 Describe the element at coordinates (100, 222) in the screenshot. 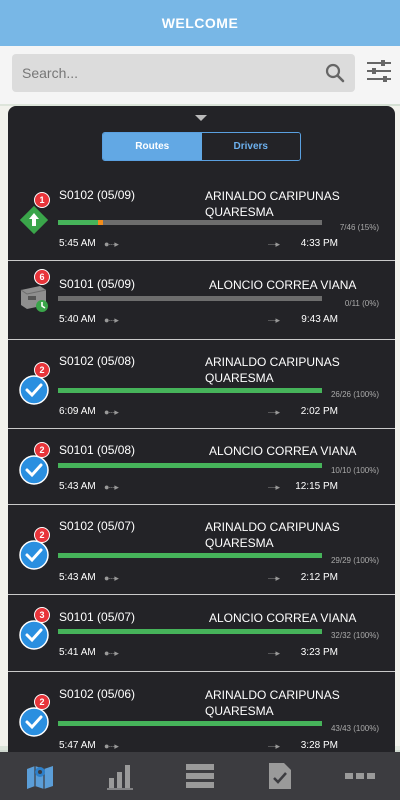

I see `progress-bar-current` at that location.